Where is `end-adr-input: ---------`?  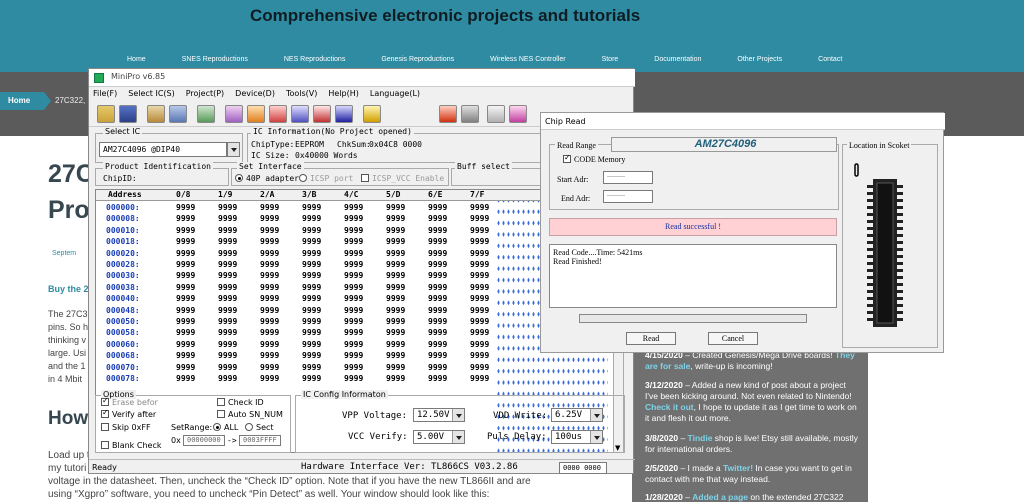
end-adr-input: --------- is located at coordinates (628, 196).